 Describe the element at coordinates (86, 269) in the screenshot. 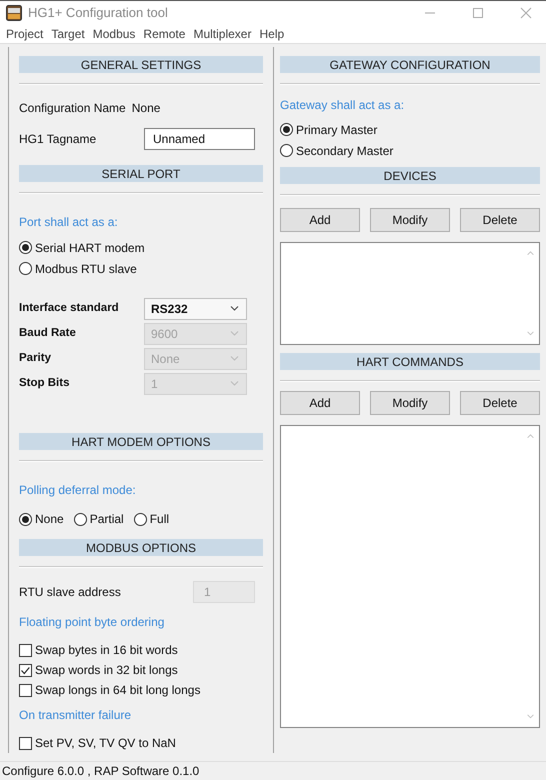

I see `option-label: Modbus RTU slave` at that location.